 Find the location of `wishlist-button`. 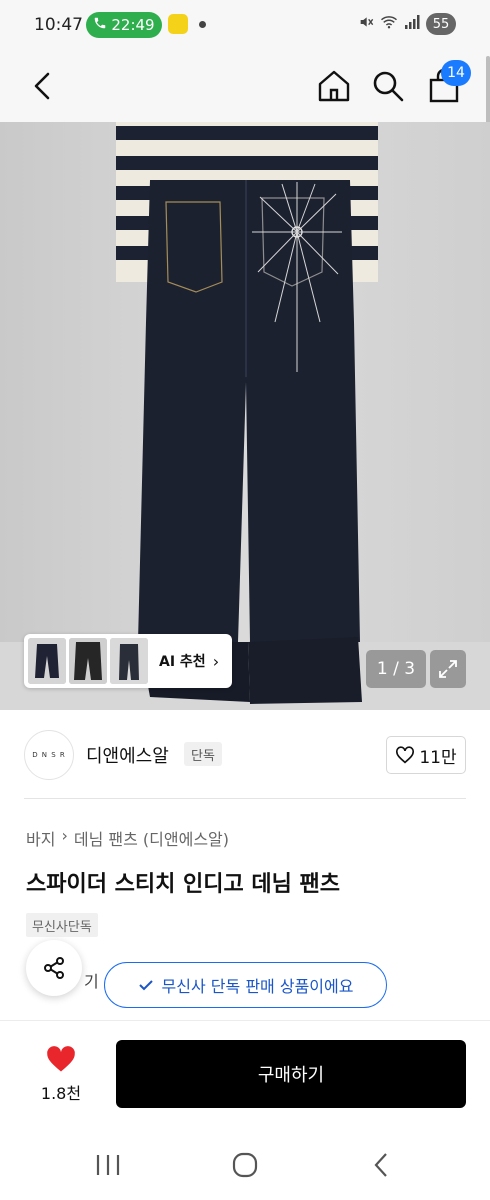

wishlist-button is located at coordinates (61, 1059).